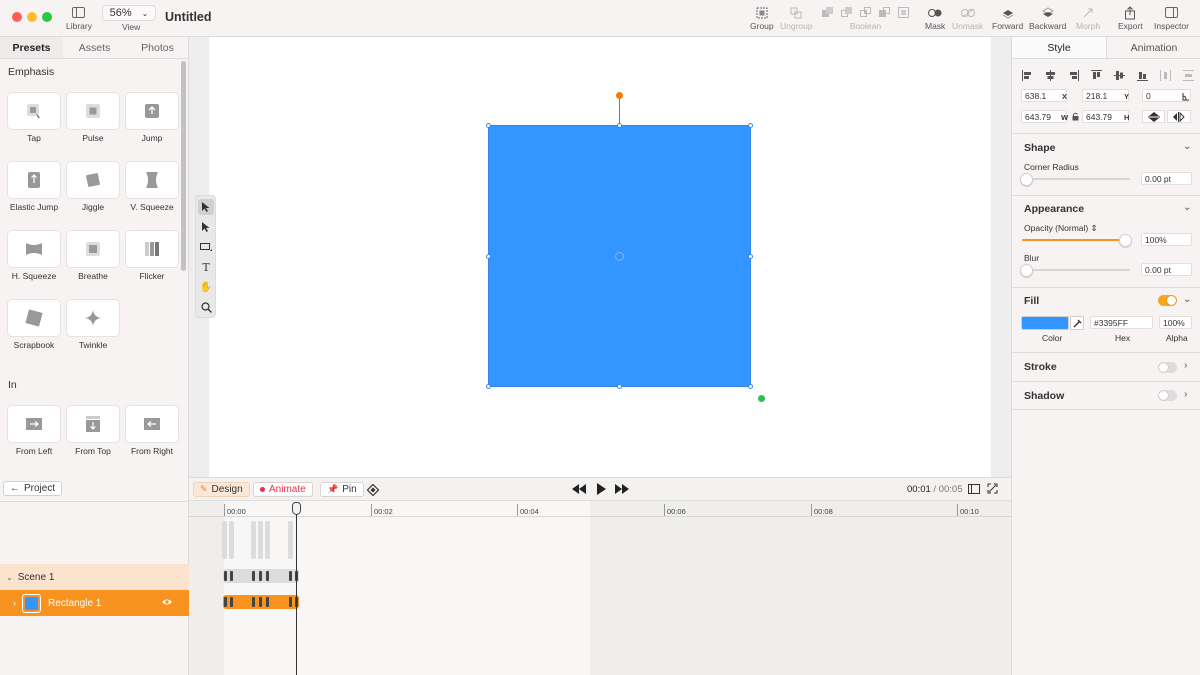 The image size is (1200, 675). I want to click on preset-jiggle: Jiggle, so click(93, 187).